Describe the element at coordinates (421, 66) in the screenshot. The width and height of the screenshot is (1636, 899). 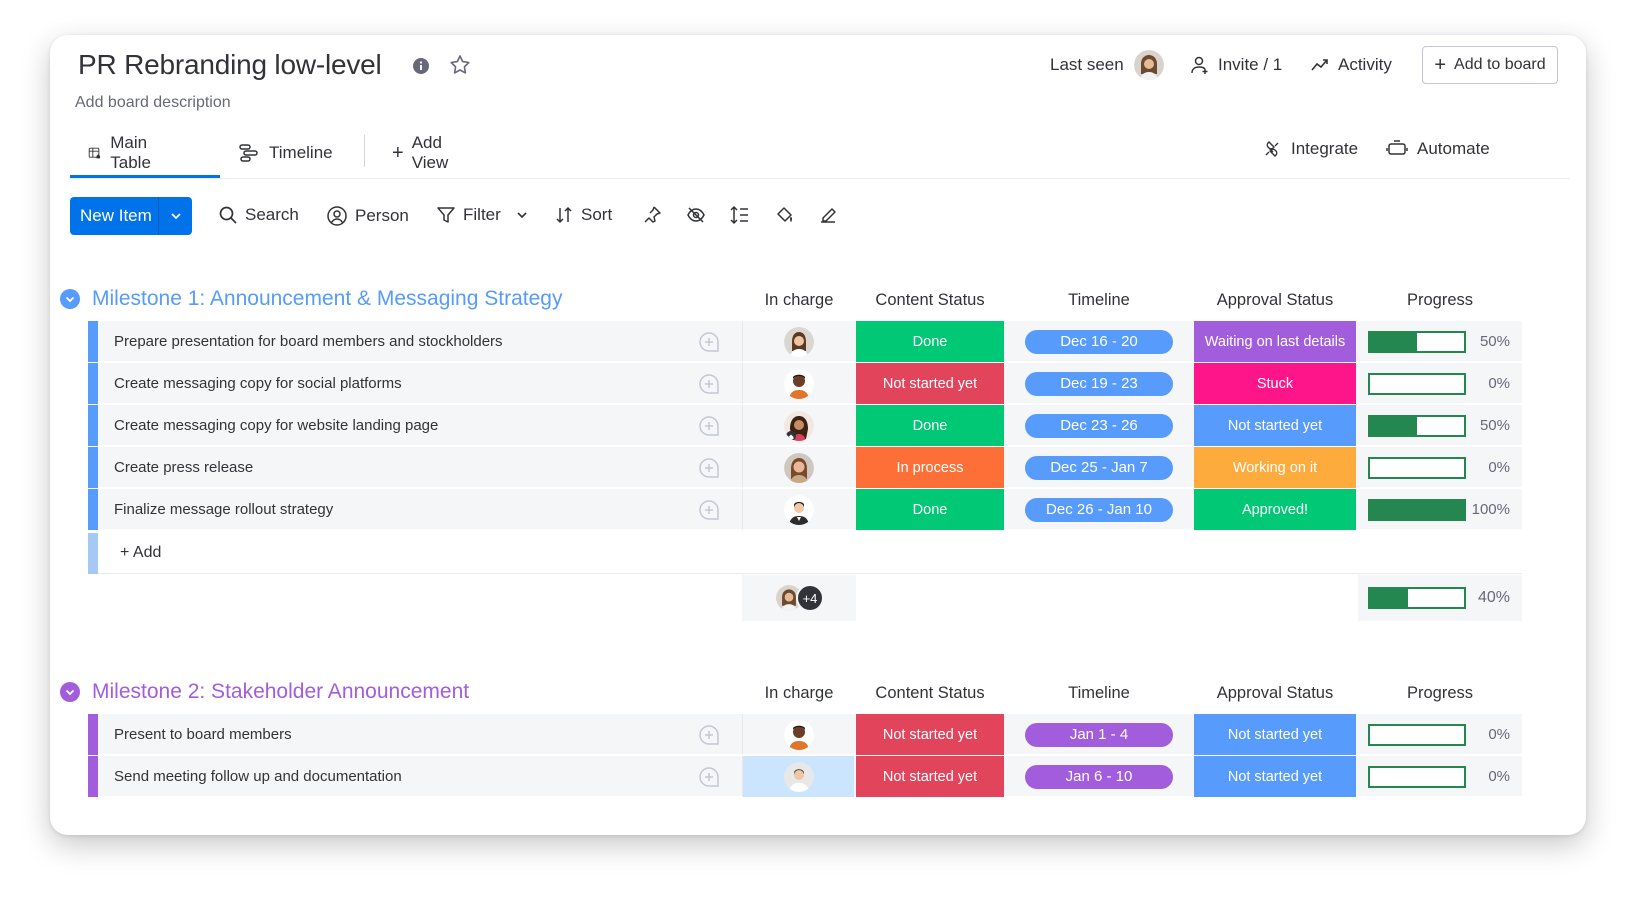
I see `info-icon` at that location.